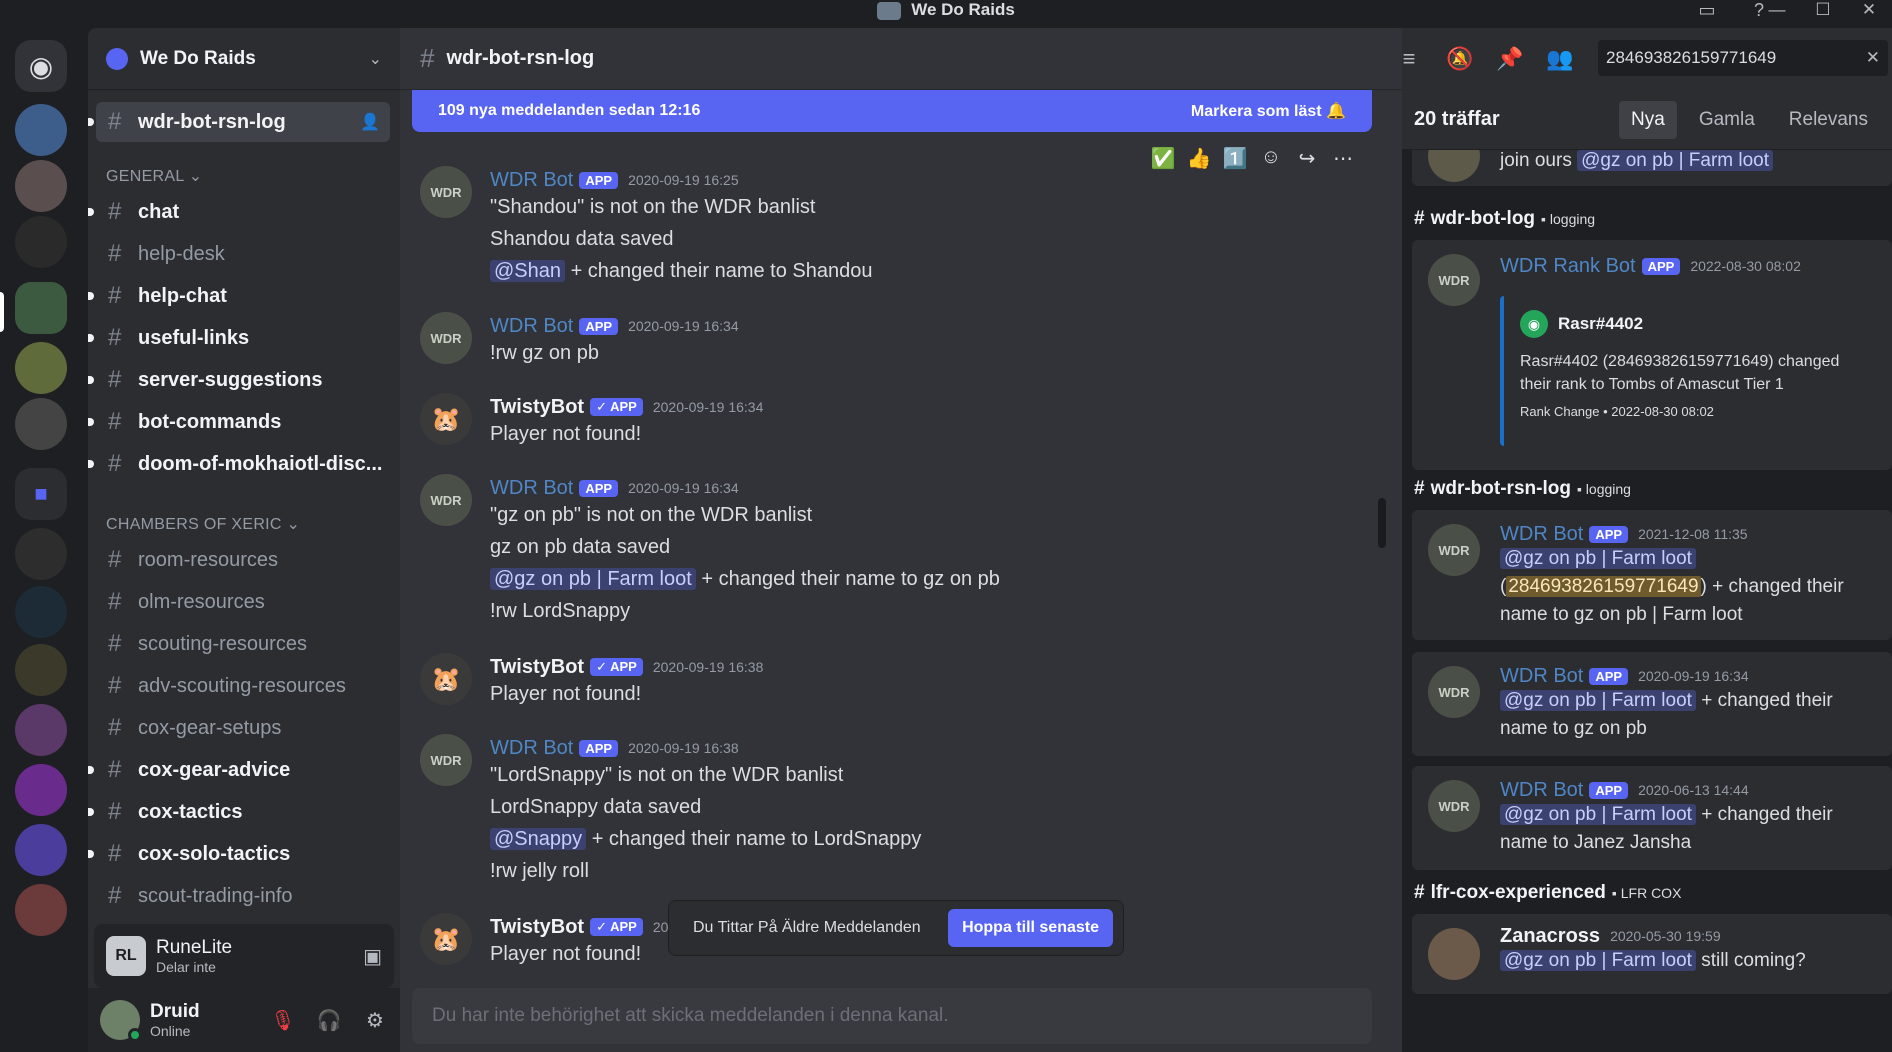  Describe the element at coordinates (1869, 14) in the screenshot. I see `close-window-button: ✕` at that location.